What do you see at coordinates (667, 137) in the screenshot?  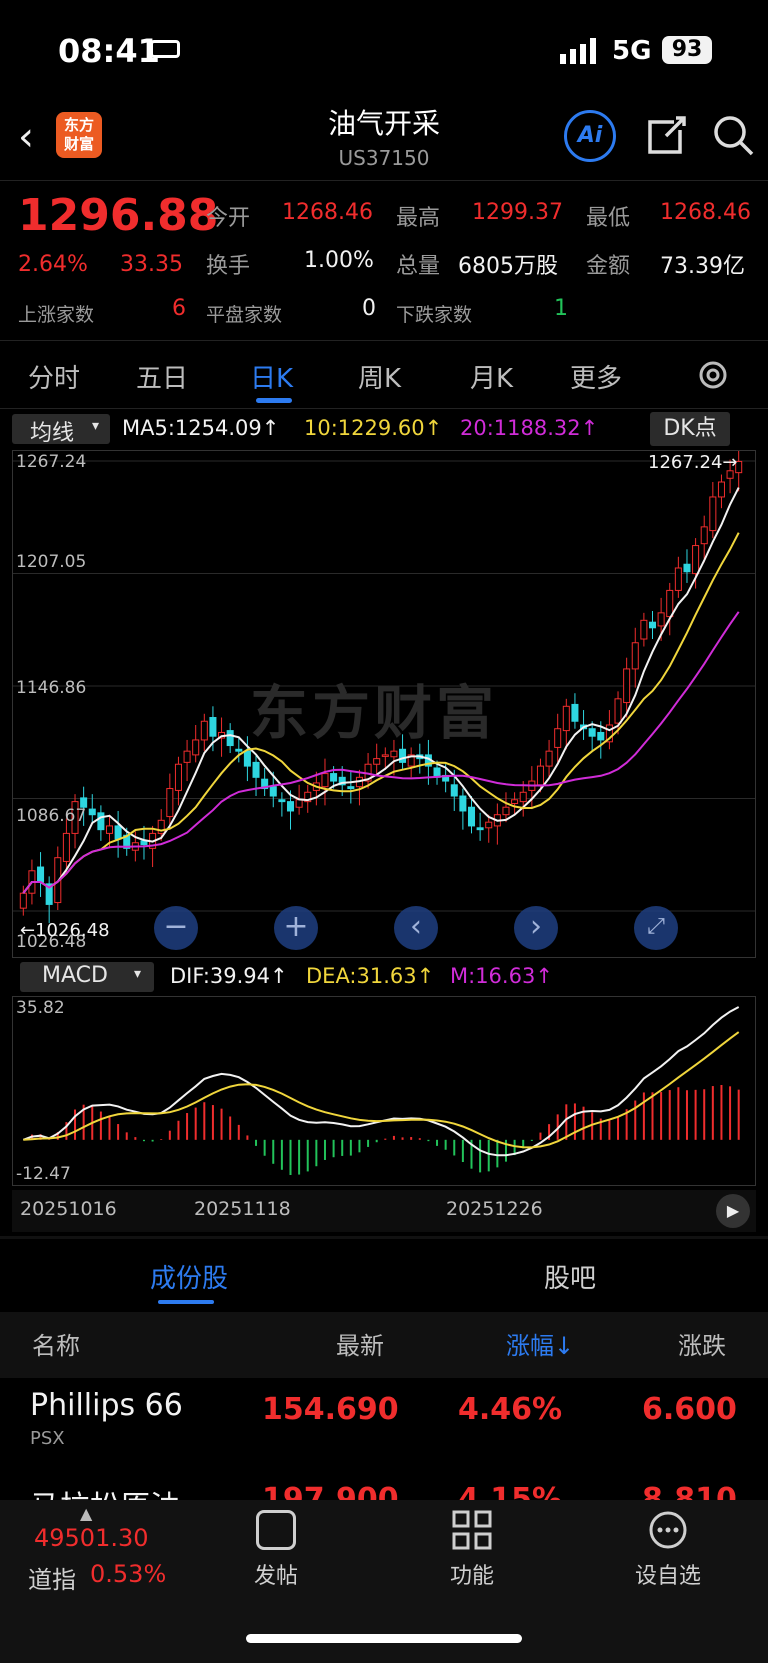 I see `share-icon` at bounding box center [667, 137].